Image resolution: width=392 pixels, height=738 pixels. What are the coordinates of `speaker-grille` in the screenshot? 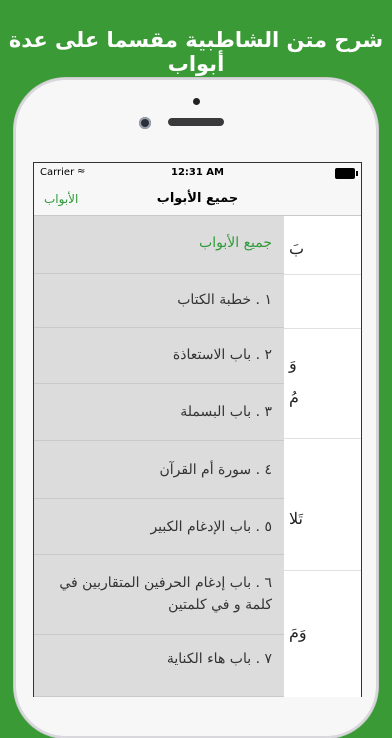 It's located at (196, 122).